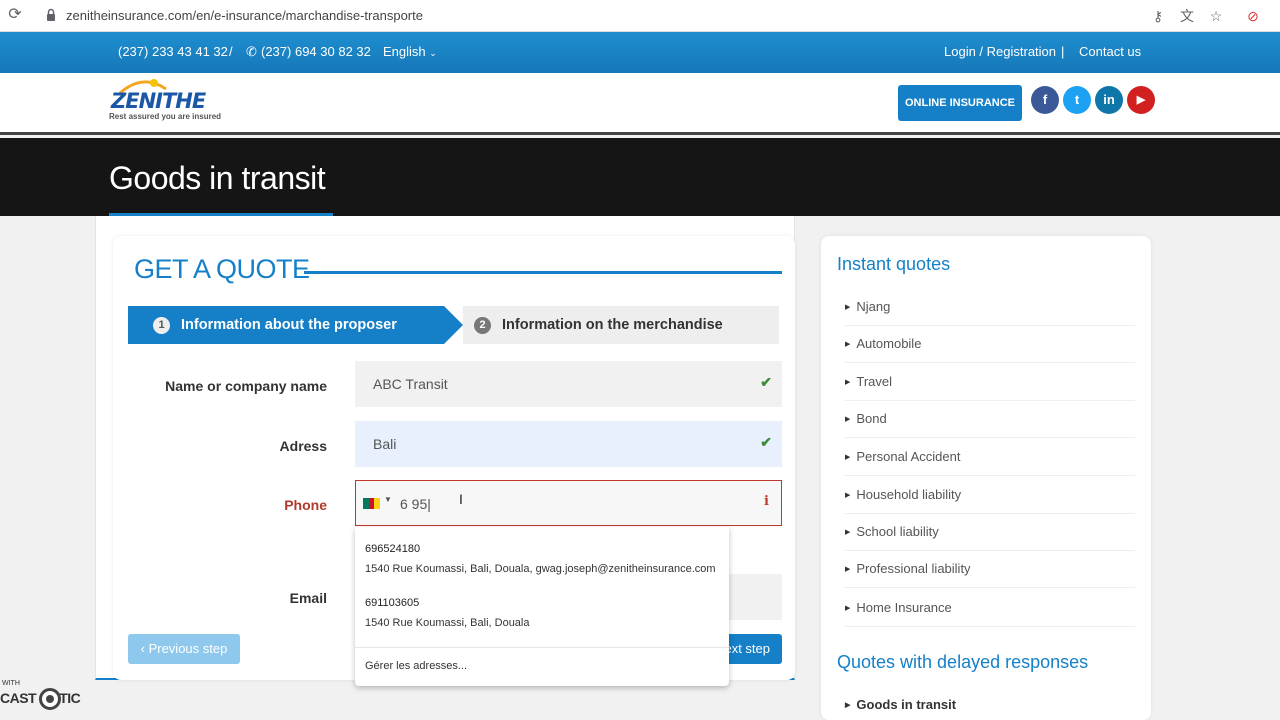 The image size is (1280, 720). I want to click on address-label: Adress, so click(303, 446).